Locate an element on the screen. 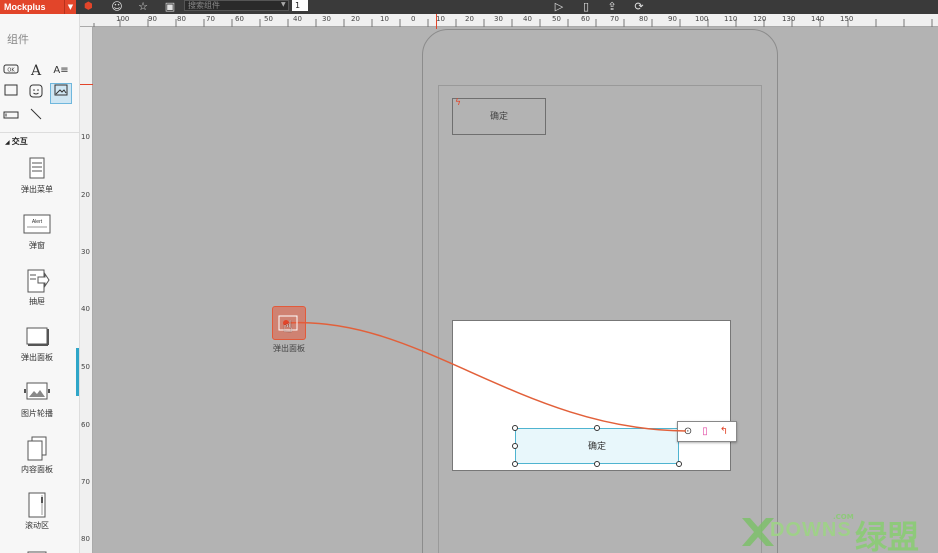 The image size is (938, 553). hand-cursor-icon: ☝ is located at coordinates (288, 326).